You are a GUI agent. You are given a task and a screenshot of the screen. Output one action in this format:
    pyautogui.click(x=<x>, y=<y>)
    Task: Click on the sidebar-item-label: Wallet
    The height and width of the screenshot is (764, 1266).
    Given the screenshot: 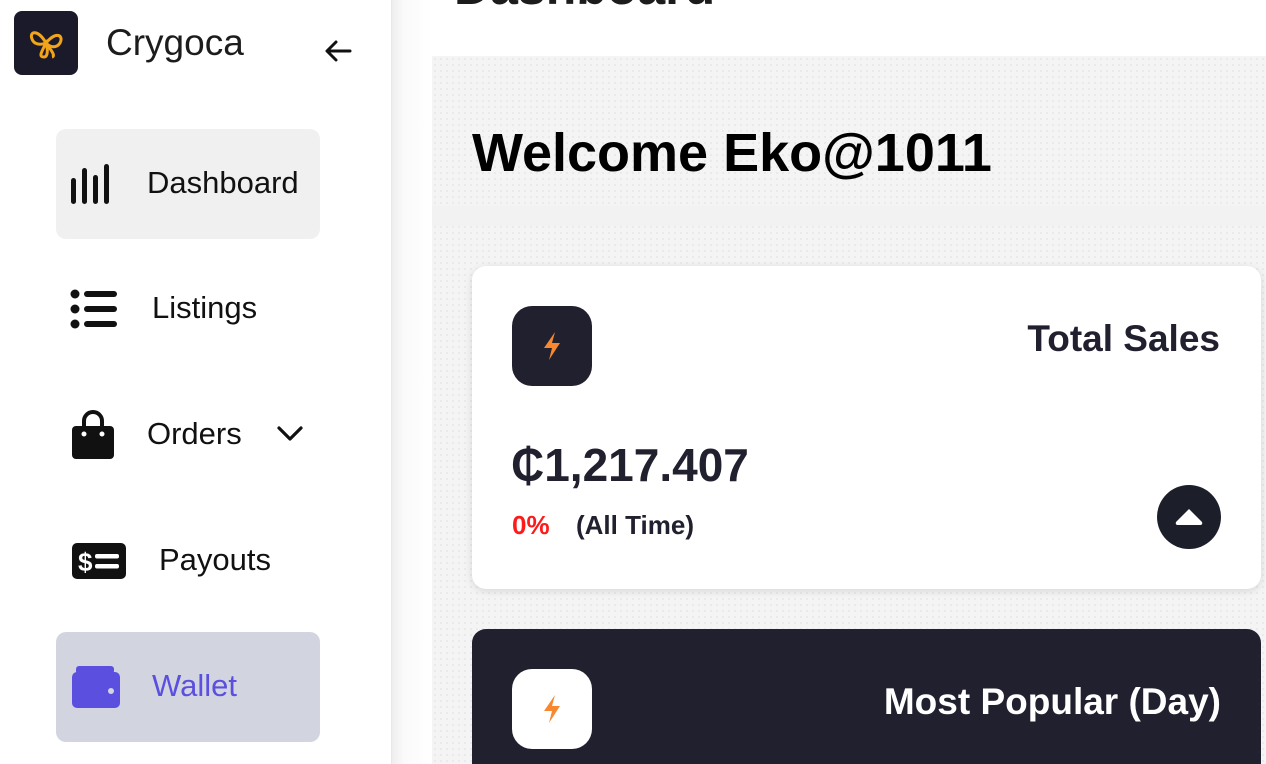 What is the action you would take?
    pyautogui.click(x=194, y=685)
    